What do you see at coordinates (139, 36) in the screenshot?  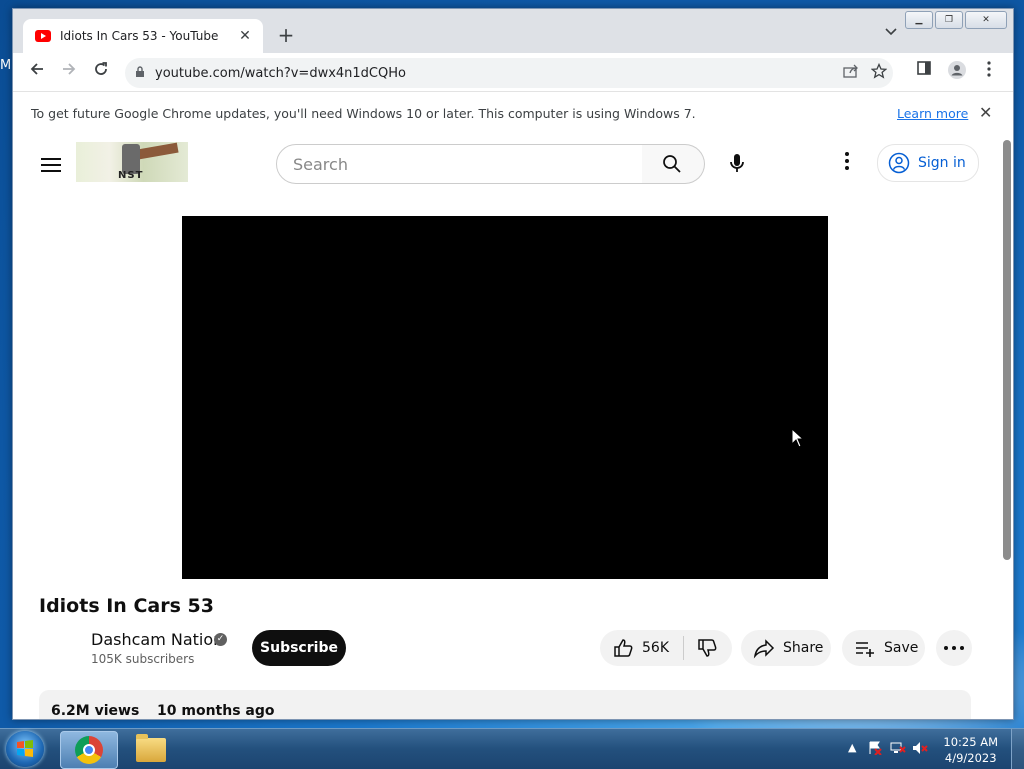 I see `tab-title: Idiots In Cars 53 - YouTube` at bounding box center [139, 36].